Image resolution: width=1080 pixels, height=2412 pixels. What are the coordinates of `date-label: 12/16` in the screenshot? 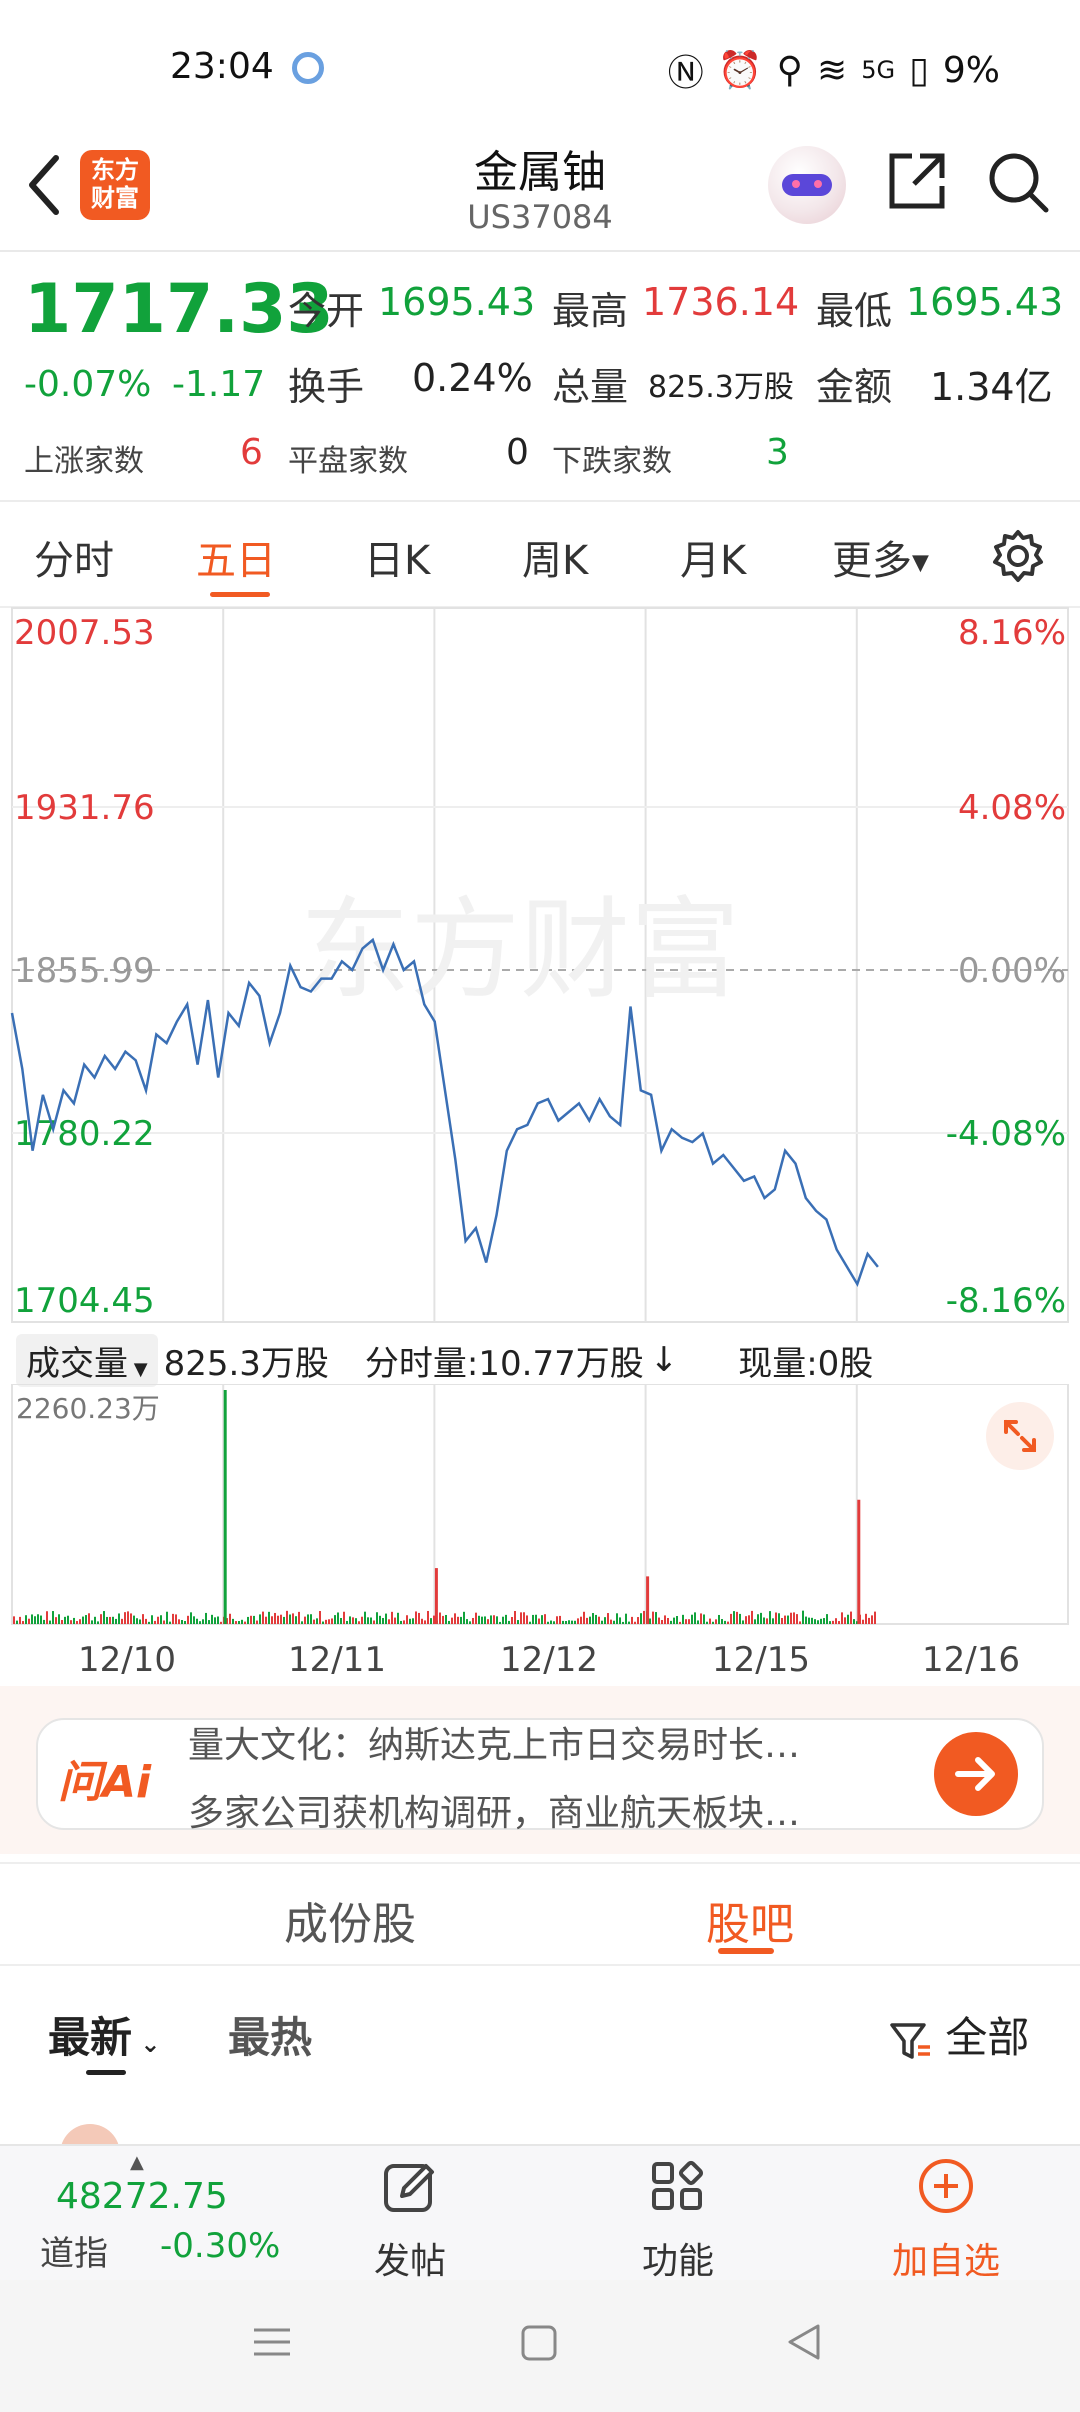 It's located at (971, 1660).